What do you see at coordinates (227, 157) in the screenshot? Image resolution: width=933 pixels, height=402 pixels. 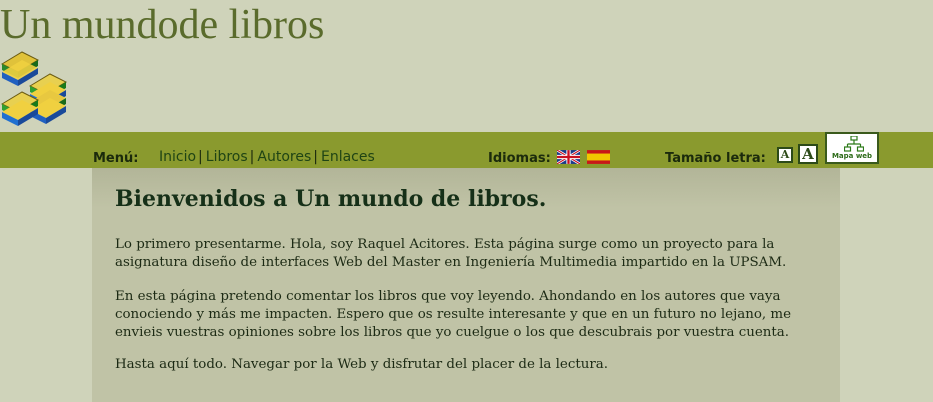 I see `nav-link-libros: Libros` at bounding box center [227, 157].